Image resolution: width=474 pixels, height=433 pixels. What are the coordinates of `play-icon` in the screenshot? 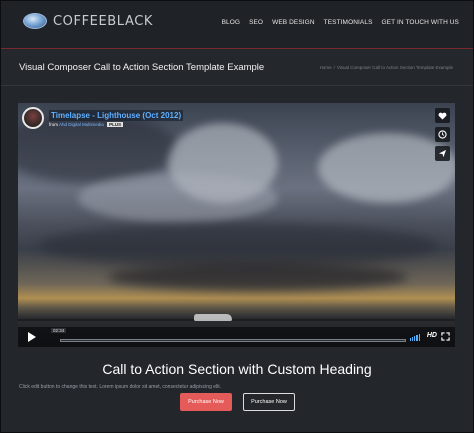 It's located at (32, 337).